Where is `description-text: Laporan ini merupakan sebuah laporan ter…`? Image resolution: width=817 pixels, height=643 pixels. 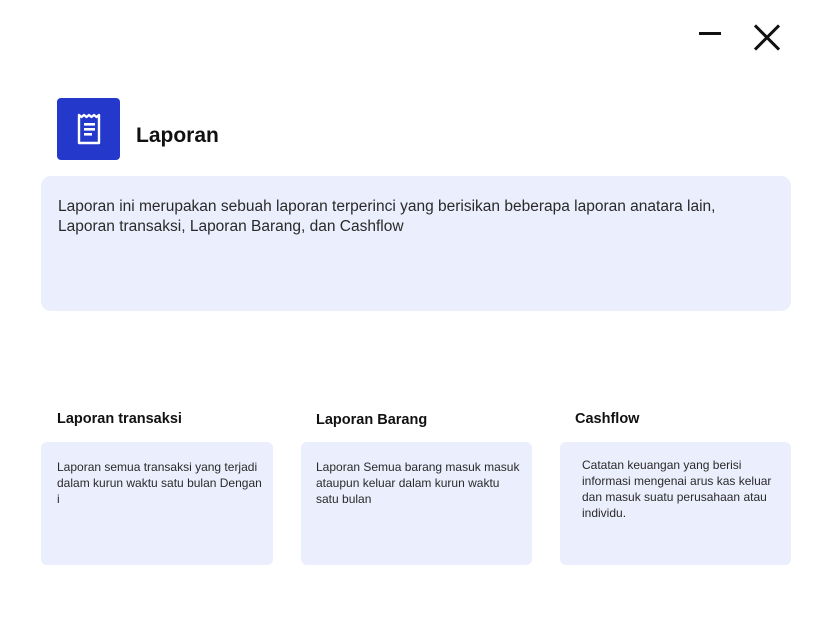
description-text: Laporan ini merupakan sebuah laporan ter… is located at coordinates (387, 216).